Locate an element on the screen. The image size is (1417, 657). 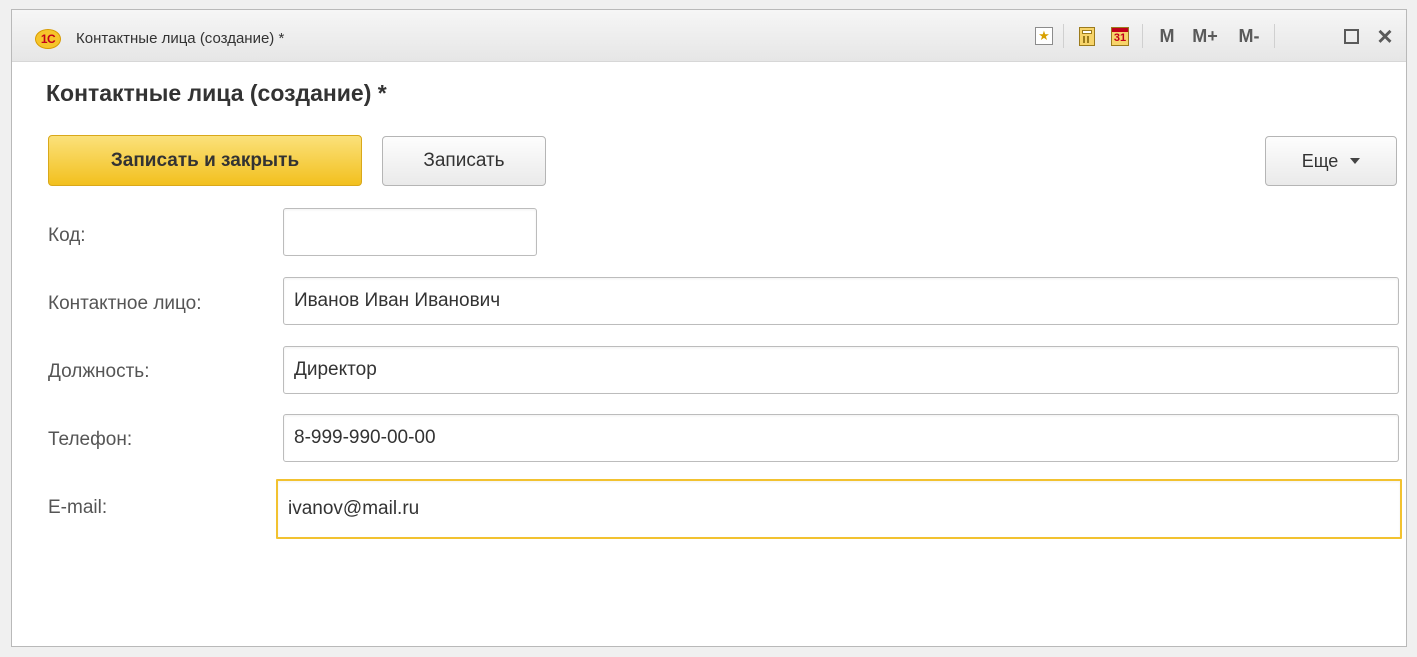
save-and-close-button: Записать и закрыть is located at coordinates (205, 160).